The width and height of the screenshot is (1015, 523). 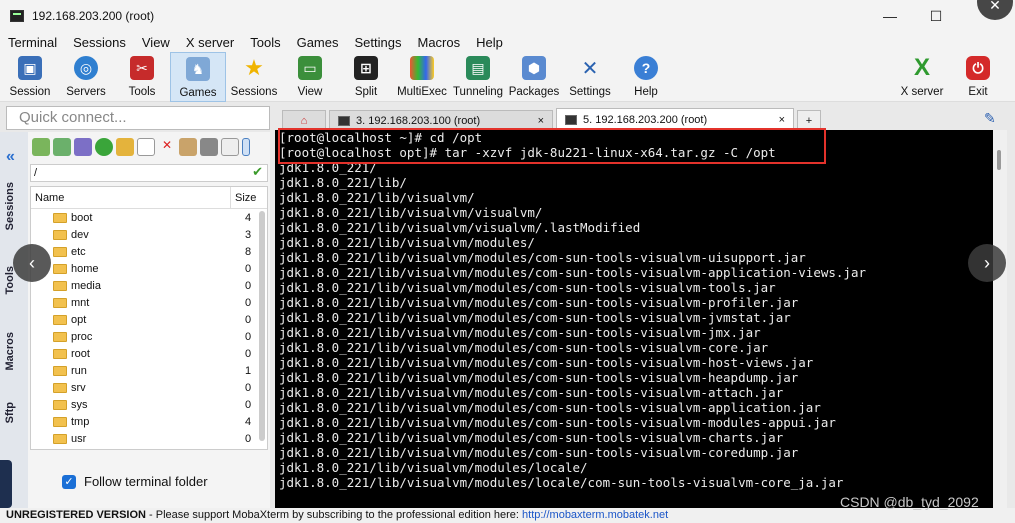 What do you see at coordinates (254, 77) in the screenshot?
I see `sessions-button: ★ Sessions` at bounding box center [254, 77].